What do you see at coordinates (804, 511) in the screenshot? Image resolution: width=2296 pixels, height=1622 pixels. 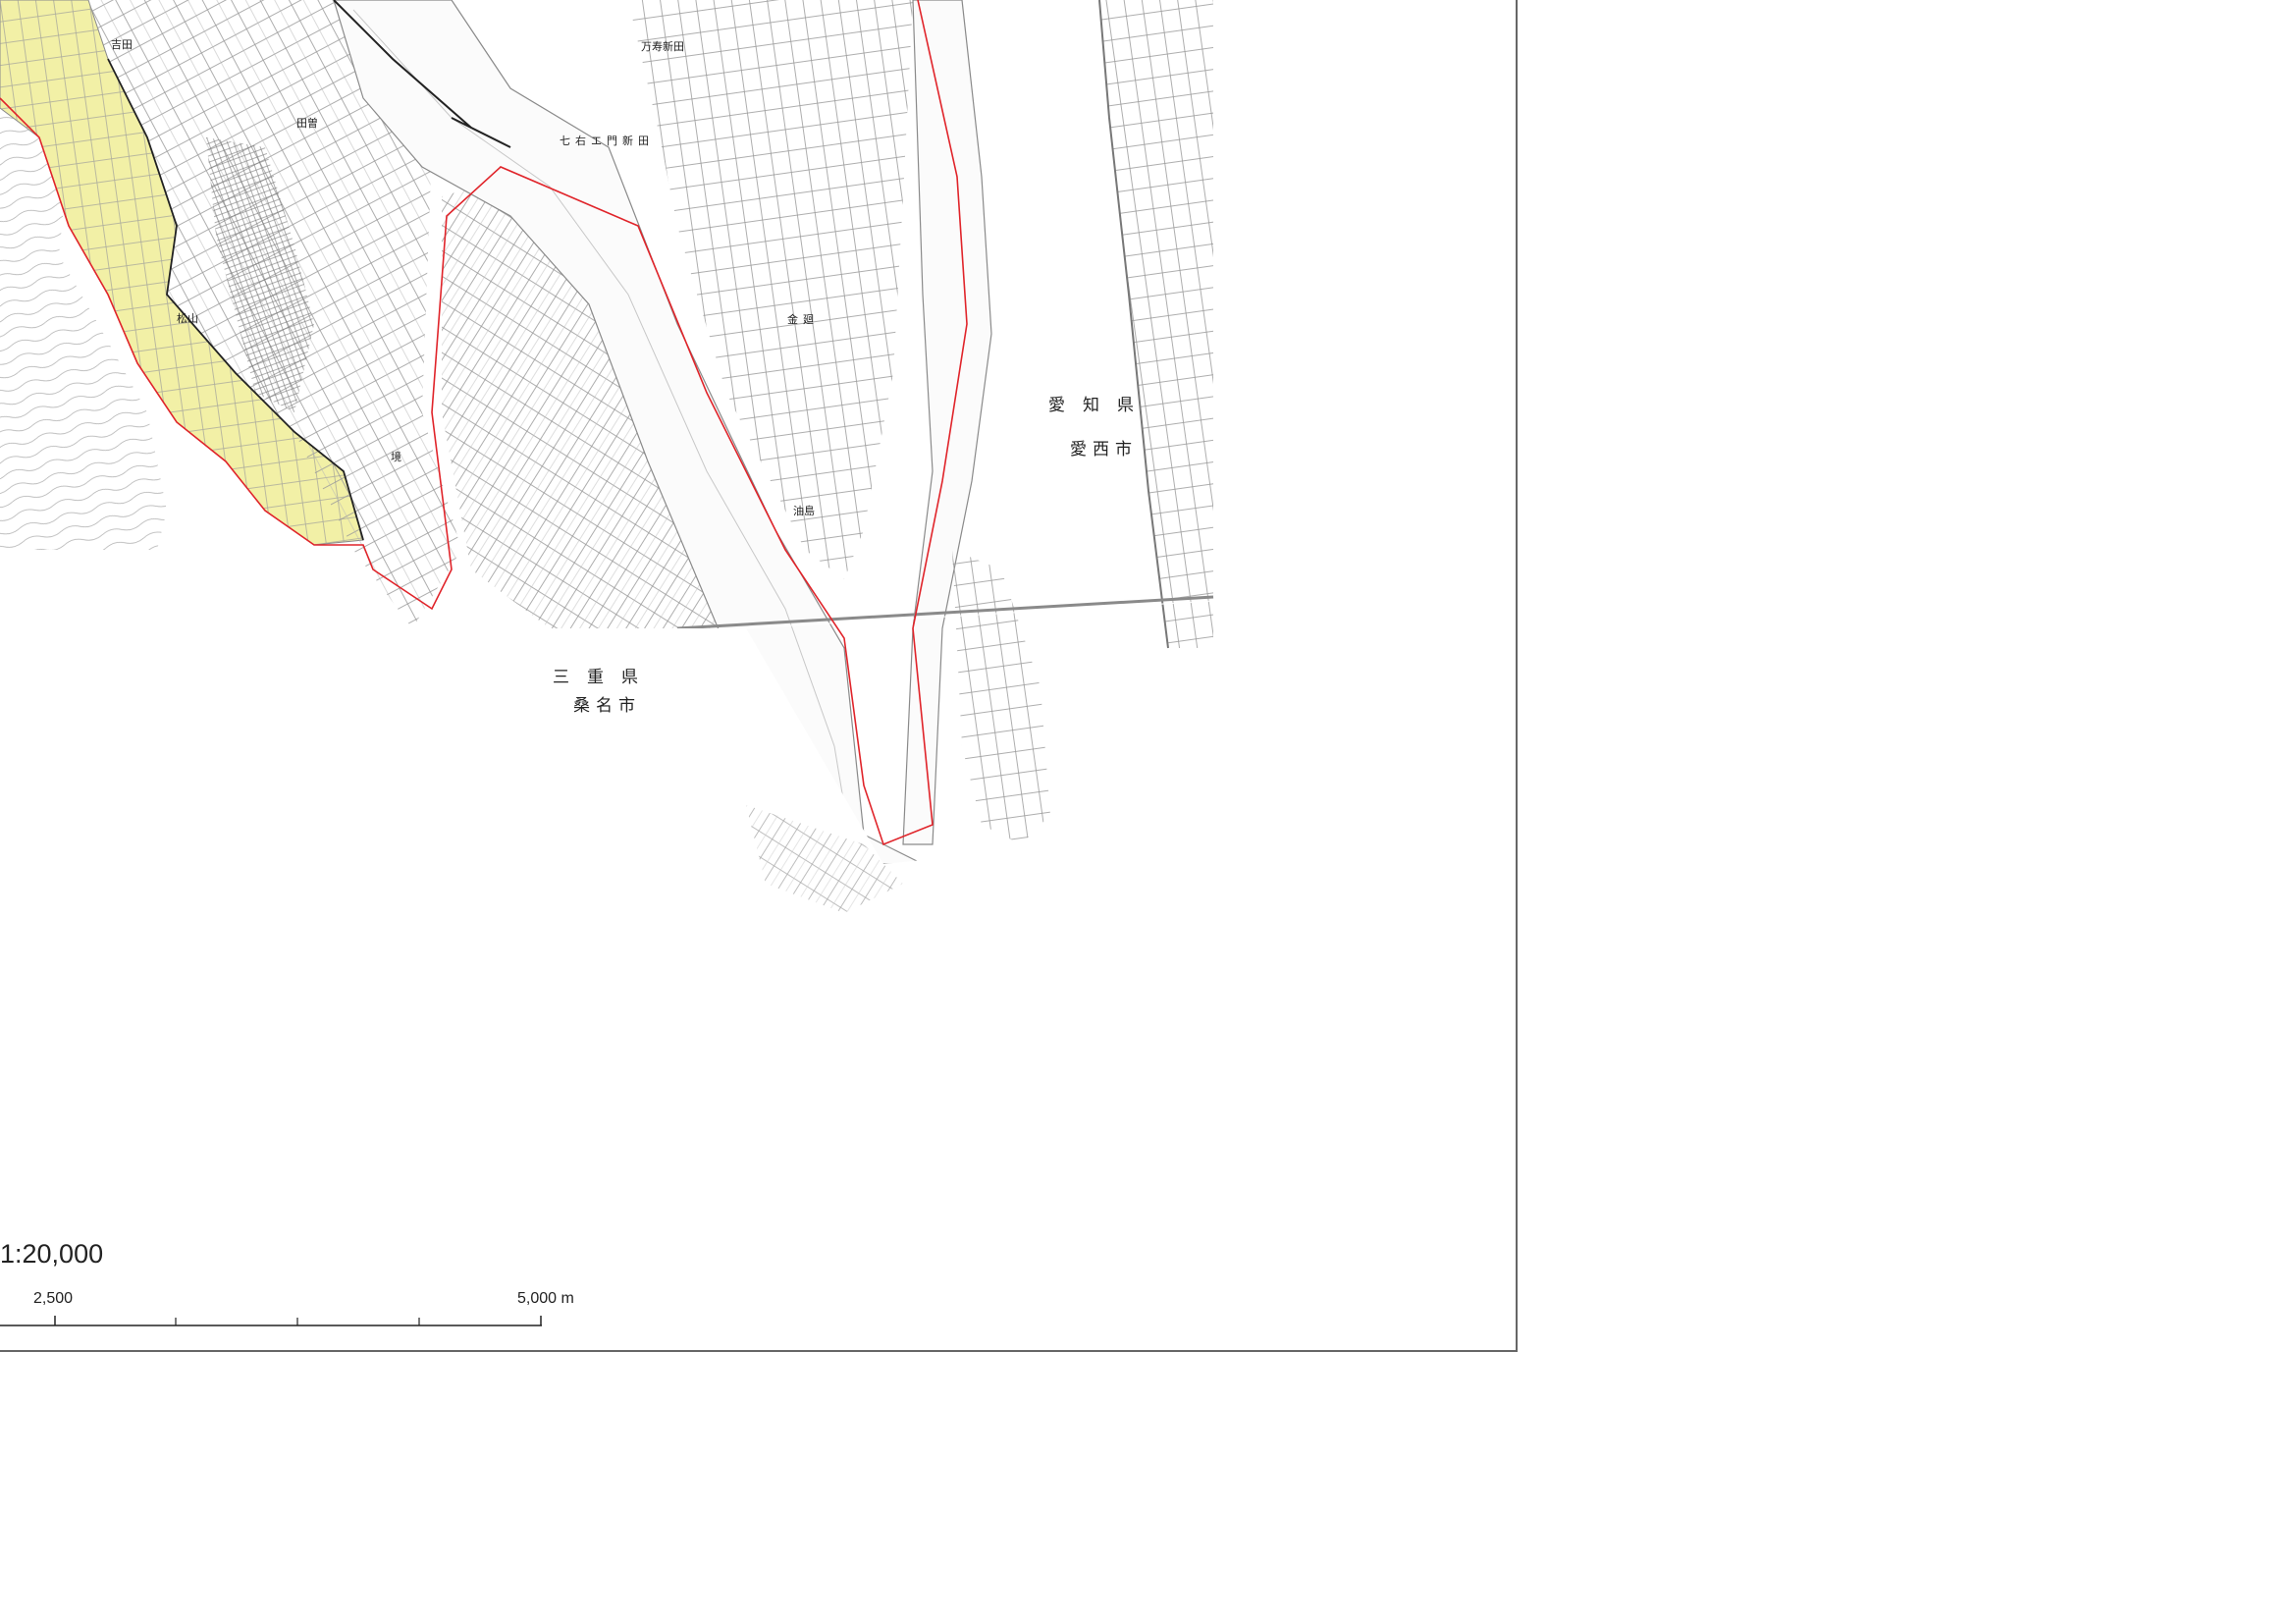 I see `place-label-aburajima: 油島` at bounding box center [804, 511].